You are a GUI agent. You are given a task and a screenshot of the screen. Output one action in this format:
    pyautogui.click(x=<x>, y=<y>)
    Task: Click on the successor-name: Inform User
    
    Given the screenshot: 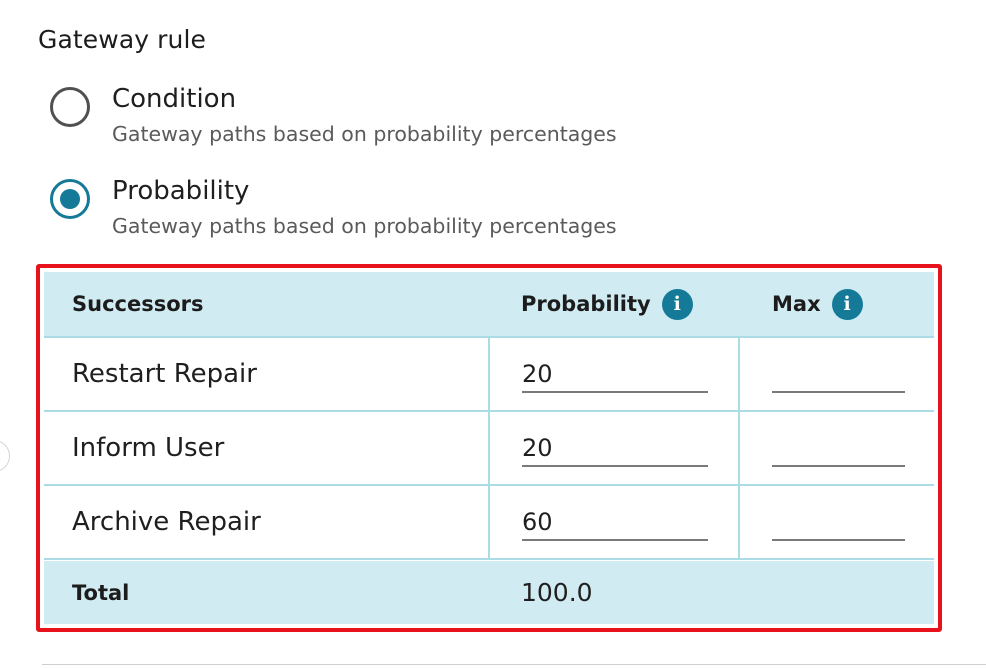 What is the action you would take?
    pyautogui.click(x=148, y=448)
    